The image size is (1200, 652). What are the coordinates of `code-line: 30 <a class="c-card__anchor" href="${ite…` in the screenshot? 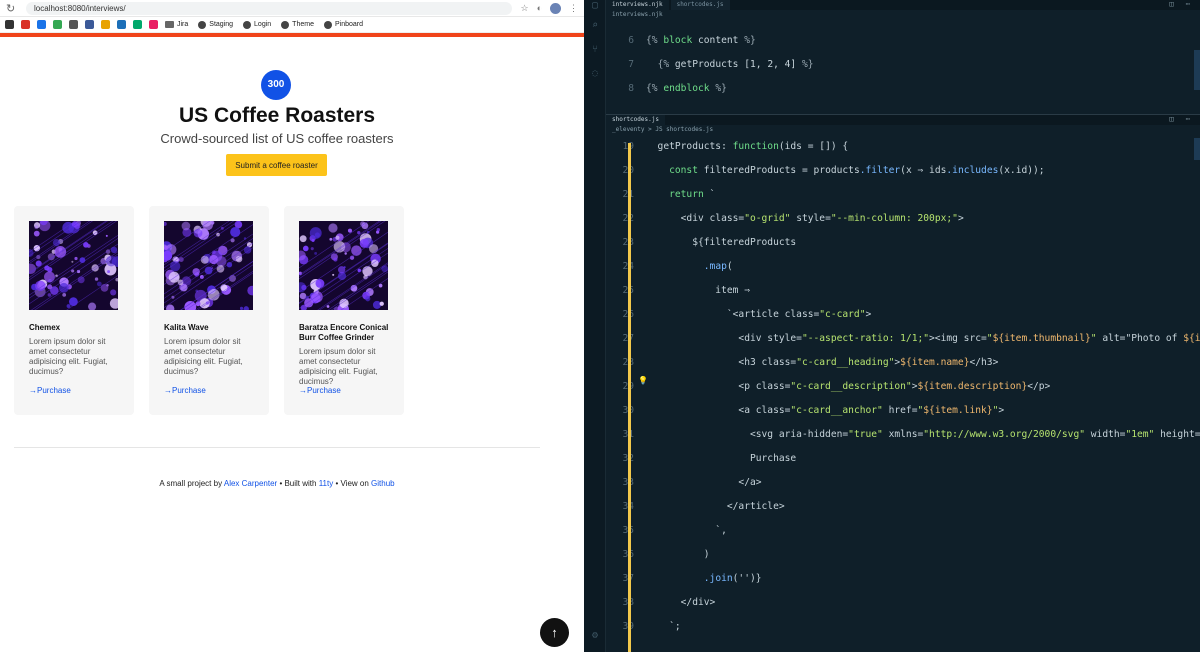 It's located at (805, 410).